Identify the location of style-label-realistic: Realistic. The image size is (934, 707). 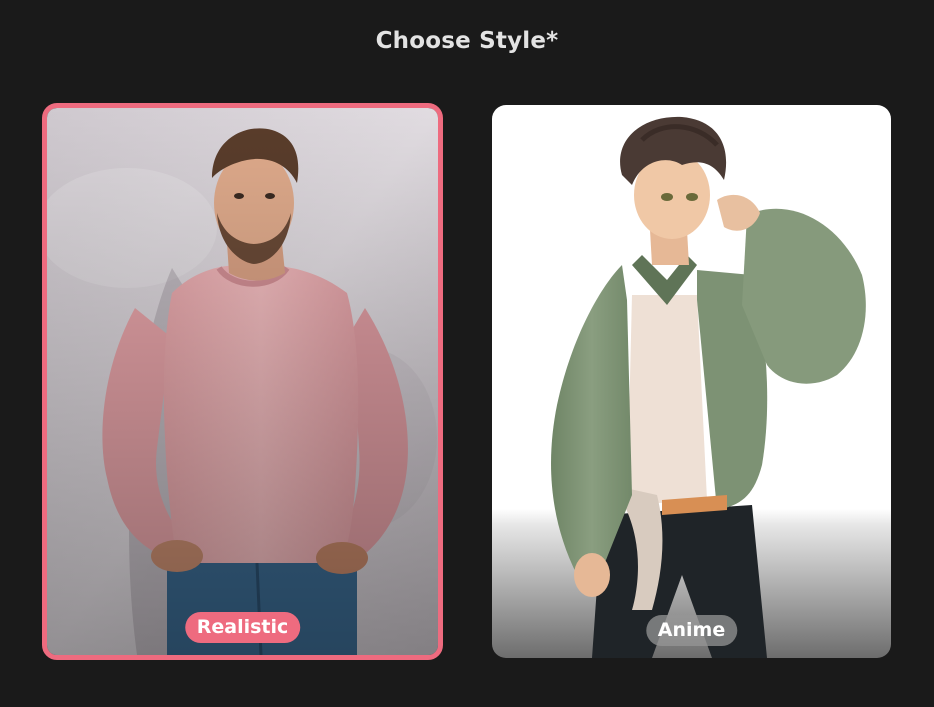
(242, 627).